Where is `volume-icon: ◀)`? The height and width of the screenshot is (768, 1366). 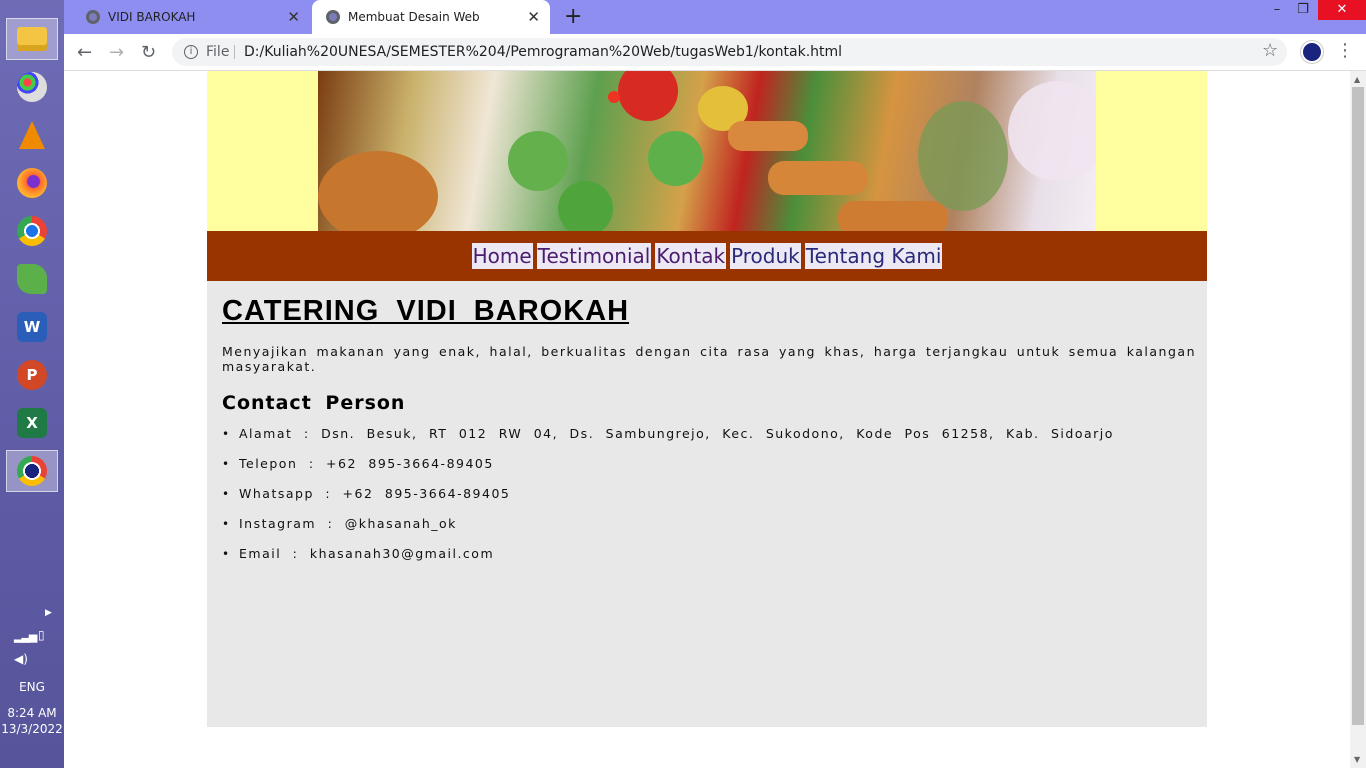
volume-icon: ◀) is located at coordinates (21, 659).